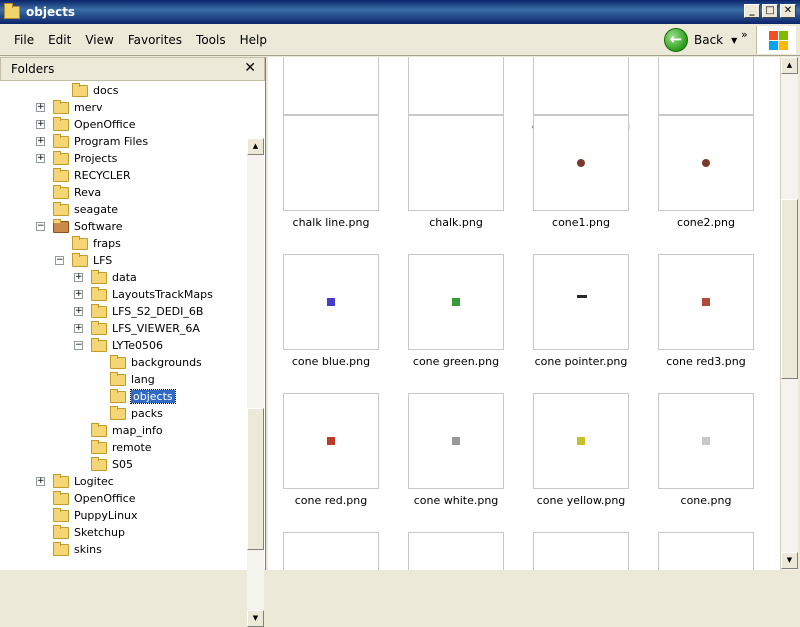  I want to click on tree-item: + data, so click(105, 277).